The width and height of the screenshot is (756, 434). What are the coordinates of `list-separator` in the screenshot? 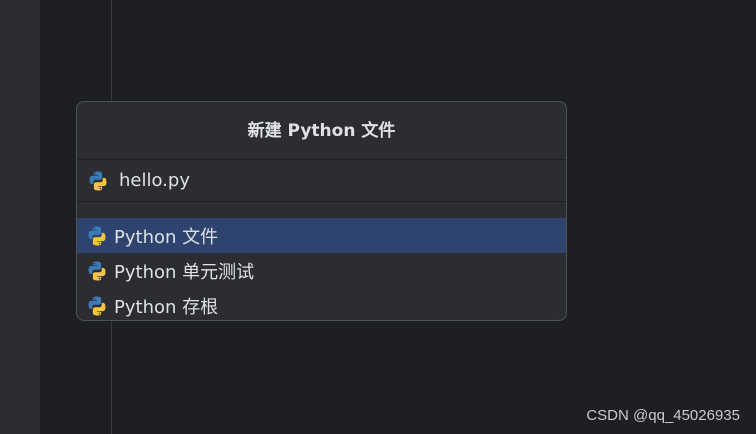 It's located at (321, 210).